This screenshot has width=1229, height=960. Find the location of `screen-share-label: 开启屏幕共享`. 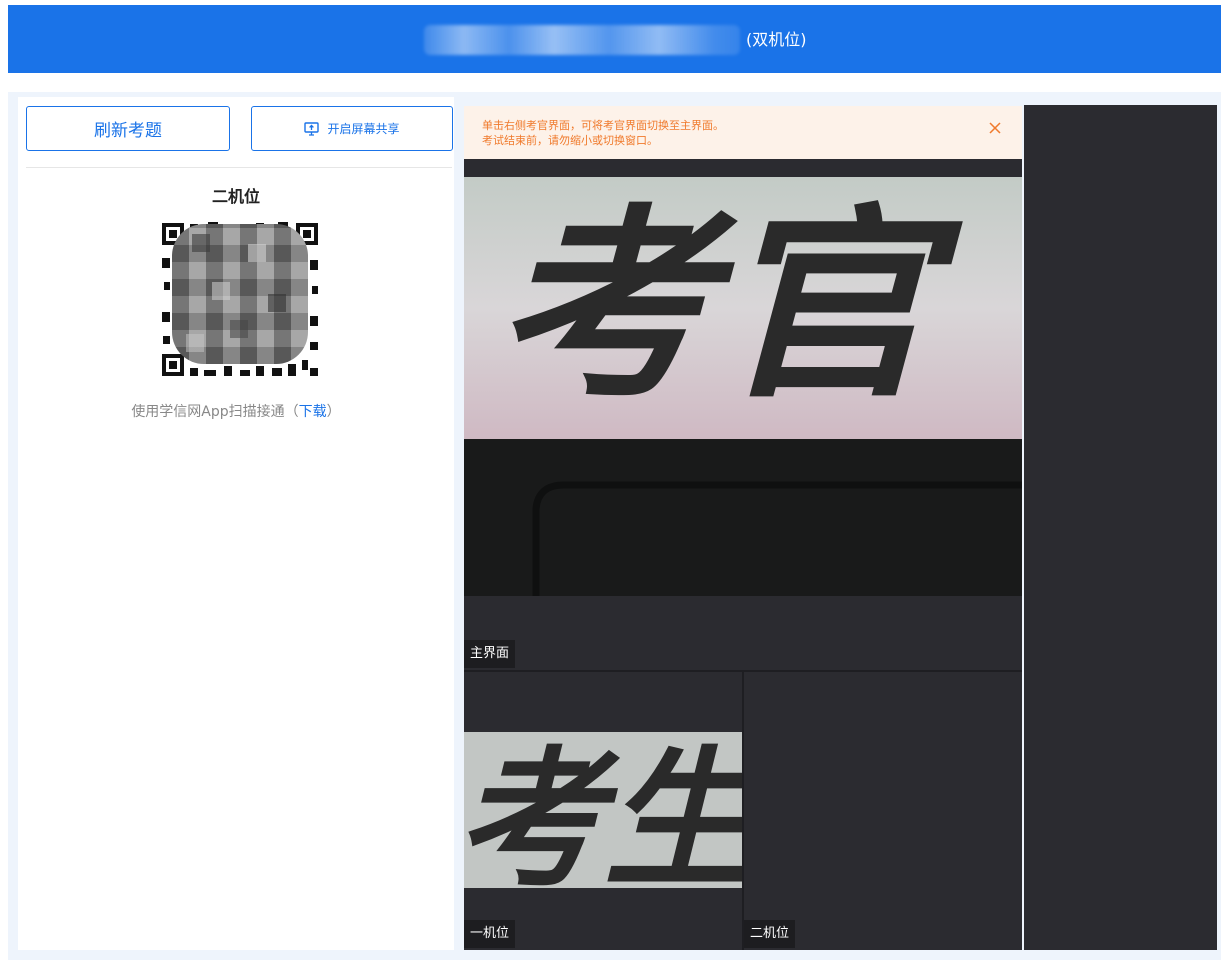

screen-share-label: 开启屏幕共享 is located at coordinates (363, 129).